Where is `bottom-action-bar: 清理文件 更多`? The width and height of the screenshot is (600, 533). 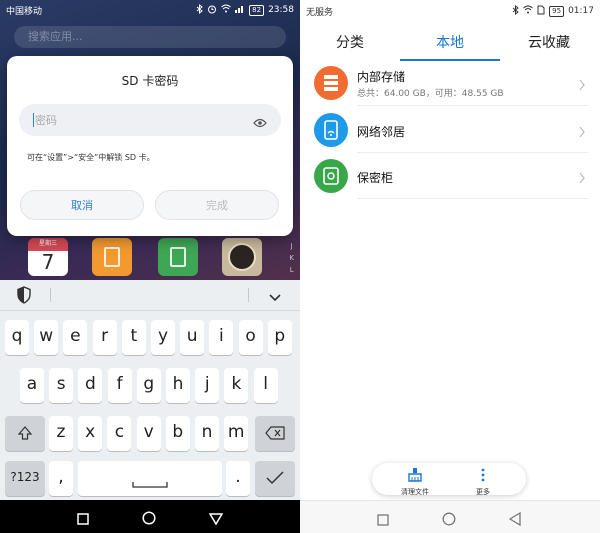
bottom-action-bar: 清理文件 更多 is located at coordinates (449, 480).